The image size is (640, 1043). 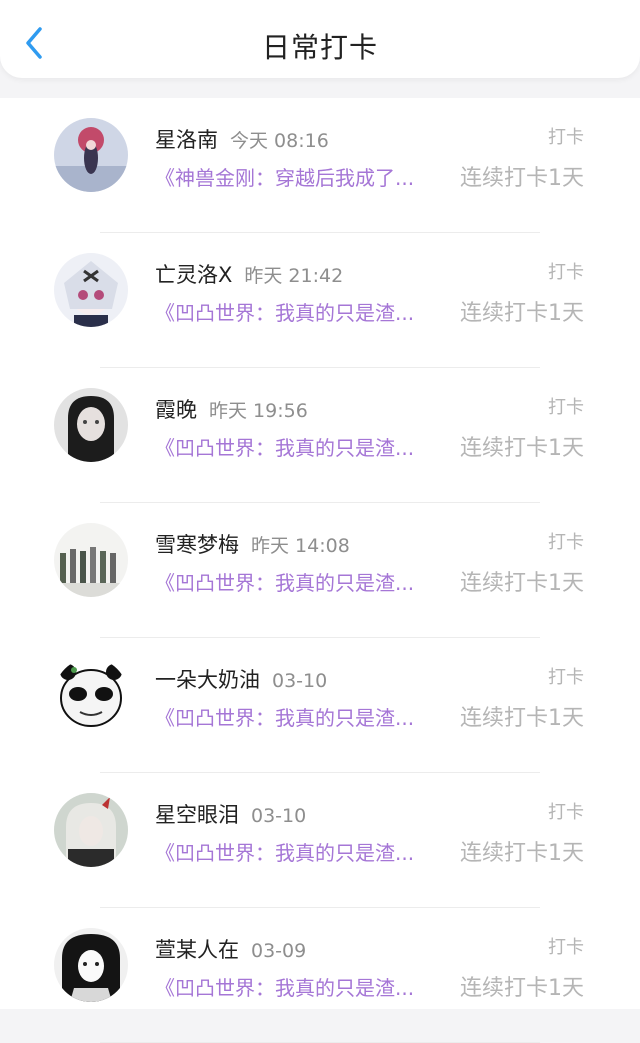 What do you see at coordinates (319, 47) in the screenshot?
I see `page-title: 日常打卡` at bounding box center [319, 47].